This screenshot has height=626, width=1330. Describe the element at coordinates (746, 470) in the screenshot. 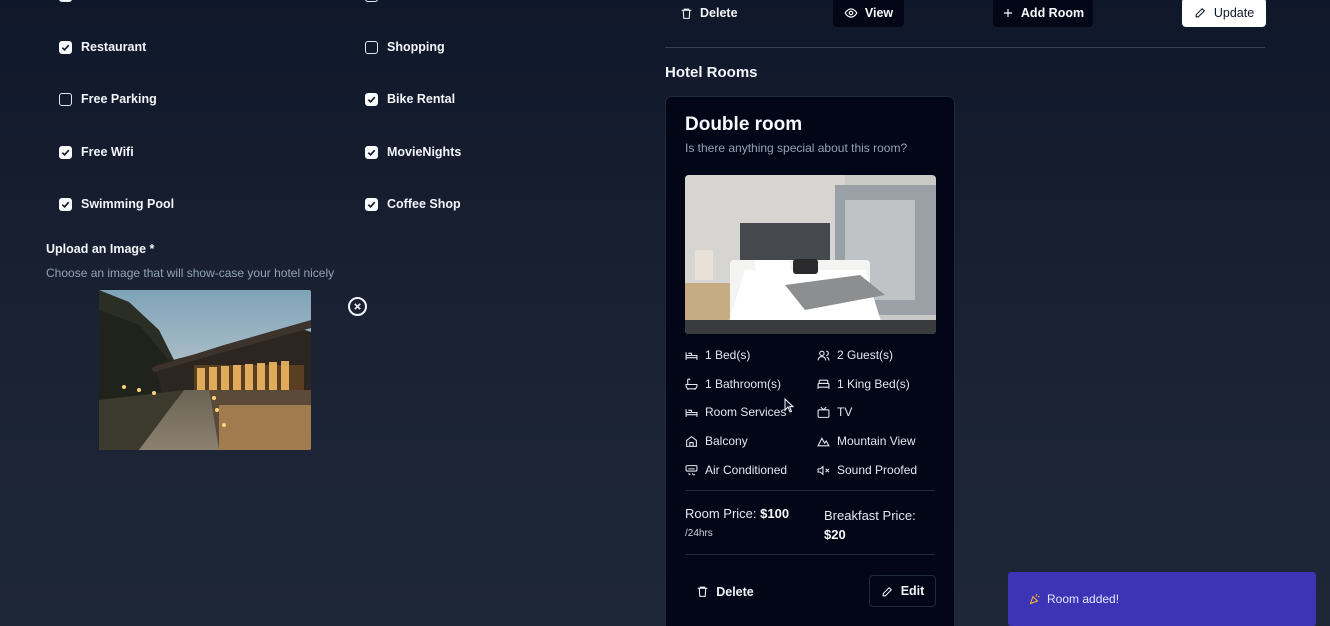

I see `feature-label: Air Conditioned` at that location.